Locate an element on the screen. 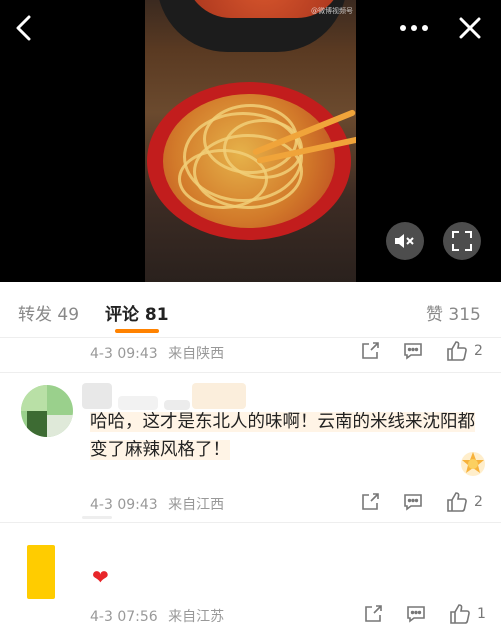 The image size is (501, 640). more-button is located at coordinates (414, 28).